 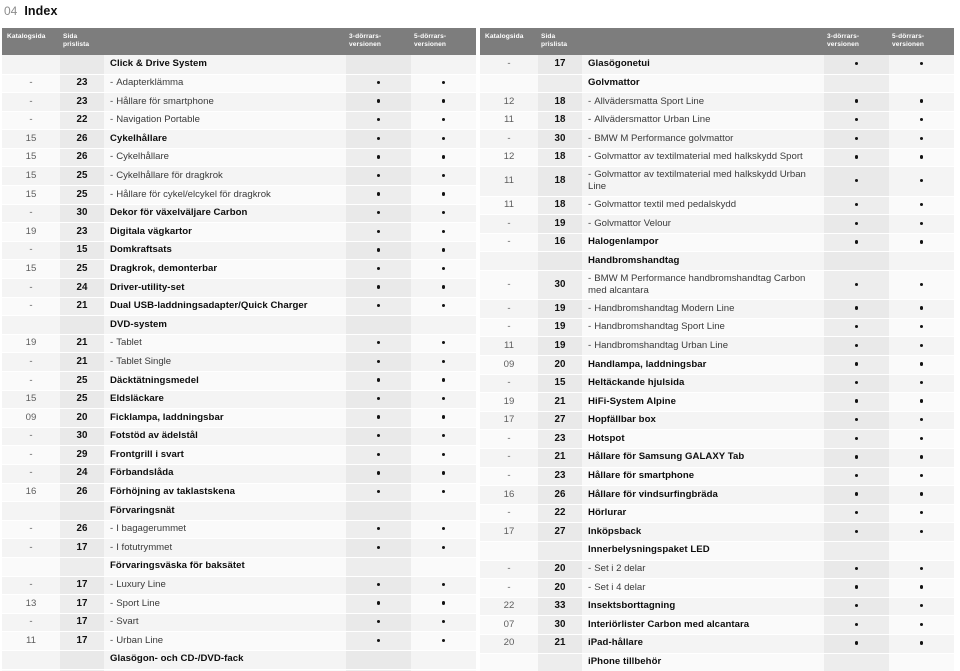 I want to click on table-row: -29 Frontgrill i svart, so click(x=239, y=455).